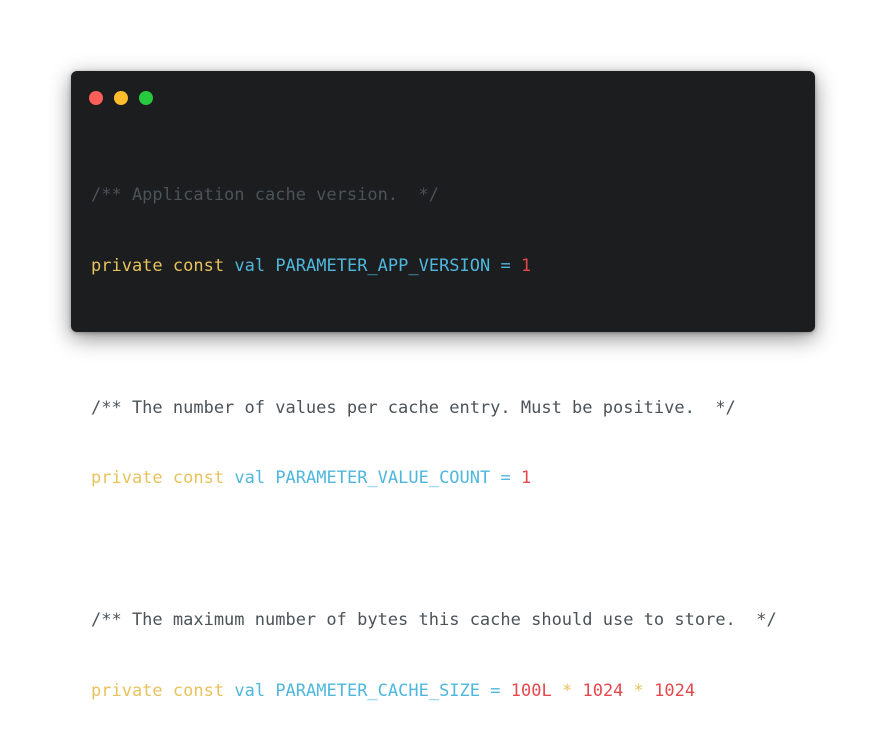 Image resolution: width=886 pixels, height=750 pixels. Describe the element at coordinates (146, 98) in the screenshot. I see `maximize-dot-icon` at that location.